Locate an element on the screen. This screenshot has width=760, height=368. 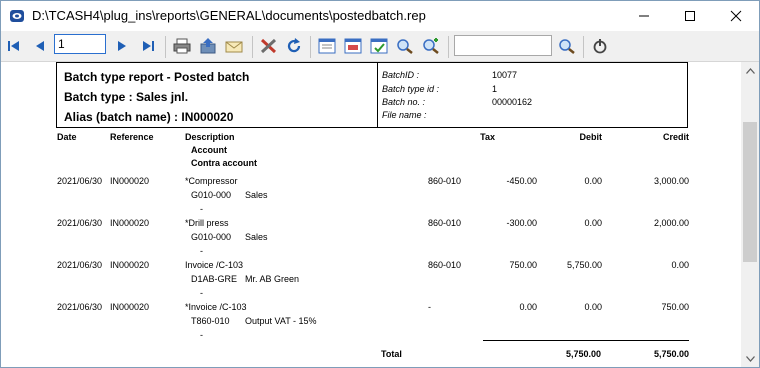
close-button is located at coordinates (736, 16).